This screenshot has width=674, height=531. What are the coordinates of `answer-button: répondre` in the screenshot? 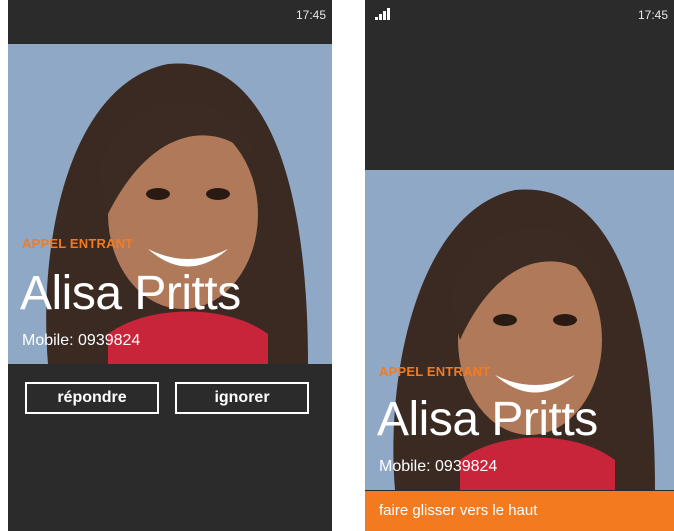 It's located at (92, 398).